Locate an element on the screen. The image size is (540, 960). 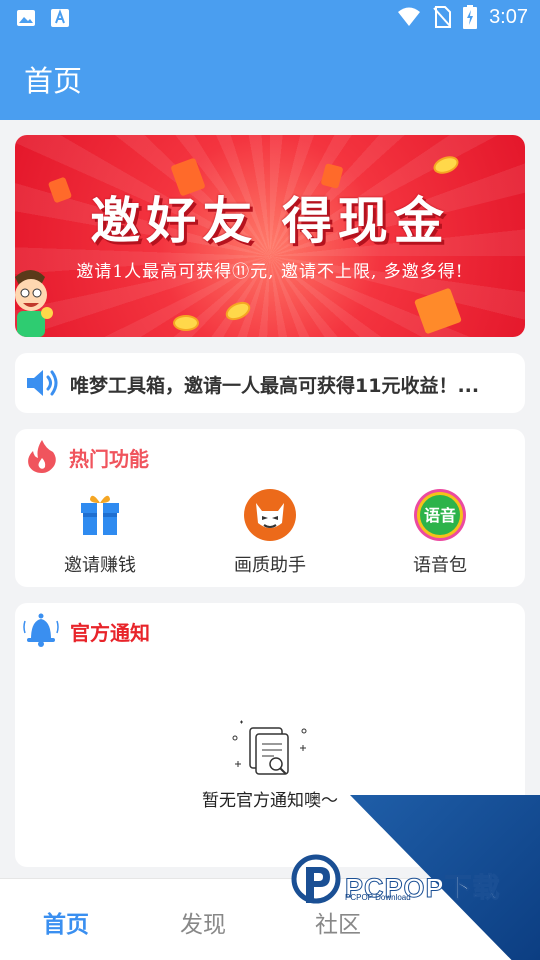
feature-quality-helper: 画质助手 is located at coordinates (270, 533).